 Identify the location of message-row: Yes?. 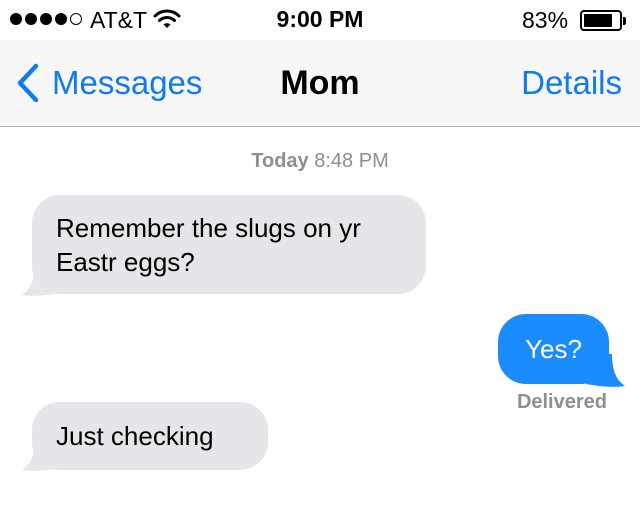
(561, 350).